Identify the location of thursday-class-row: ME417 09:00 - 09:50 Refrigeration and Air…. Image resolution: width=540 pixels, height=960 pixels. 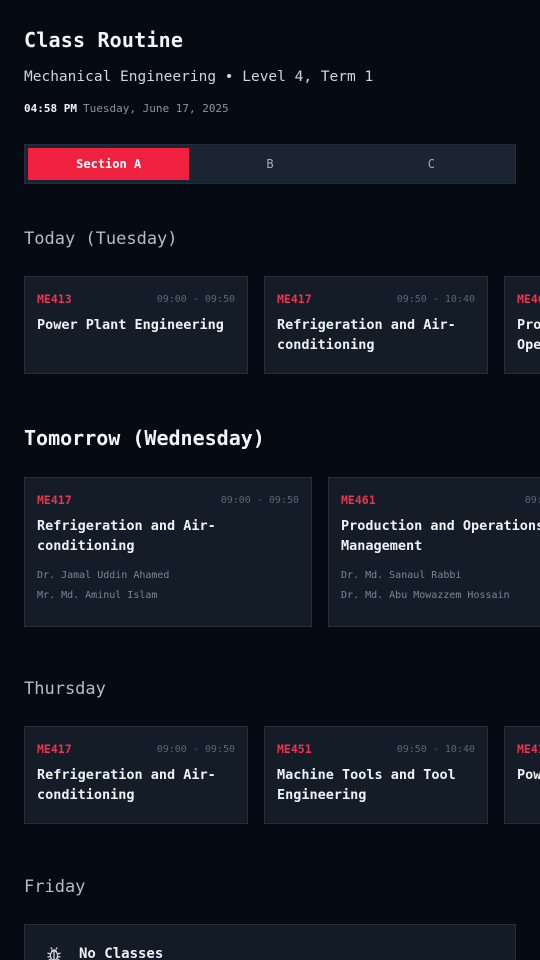
(282, 775).